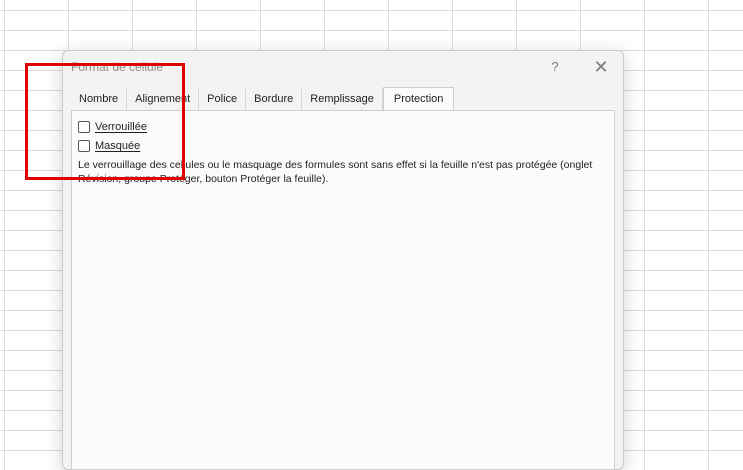 Image resolution: width=743 pixels, height=470 pixels. I want to click on tab-bordure: Bordure, so click(274, 99).